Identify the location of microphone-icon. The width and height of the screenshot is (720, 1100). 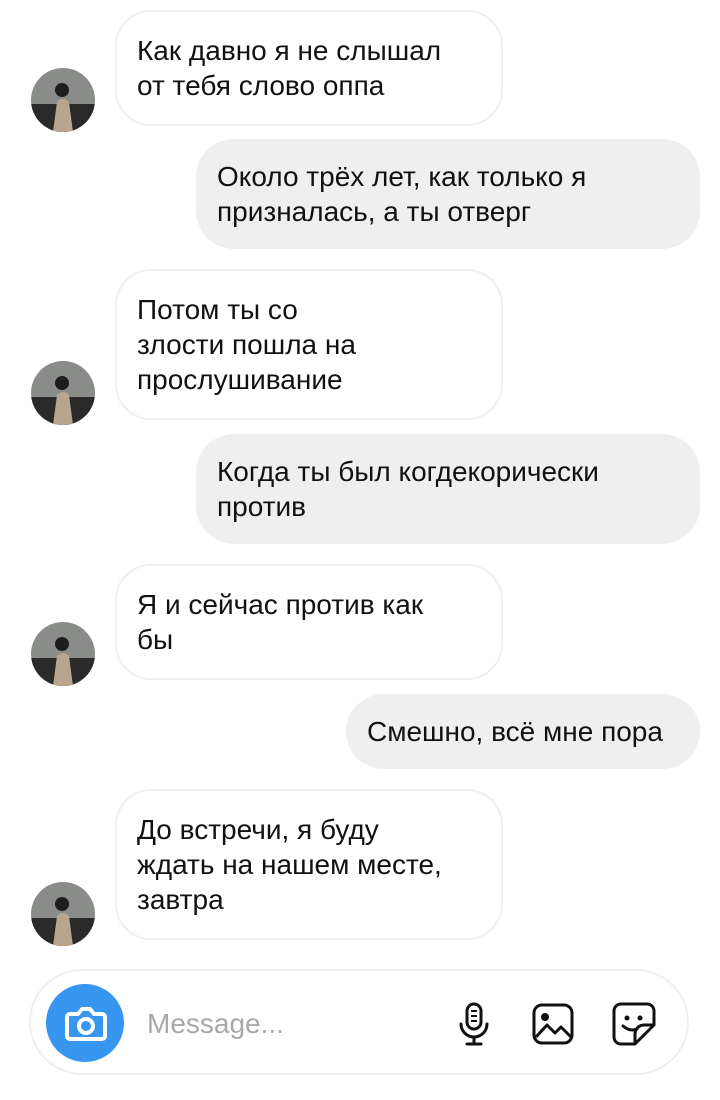
(474, 1024).